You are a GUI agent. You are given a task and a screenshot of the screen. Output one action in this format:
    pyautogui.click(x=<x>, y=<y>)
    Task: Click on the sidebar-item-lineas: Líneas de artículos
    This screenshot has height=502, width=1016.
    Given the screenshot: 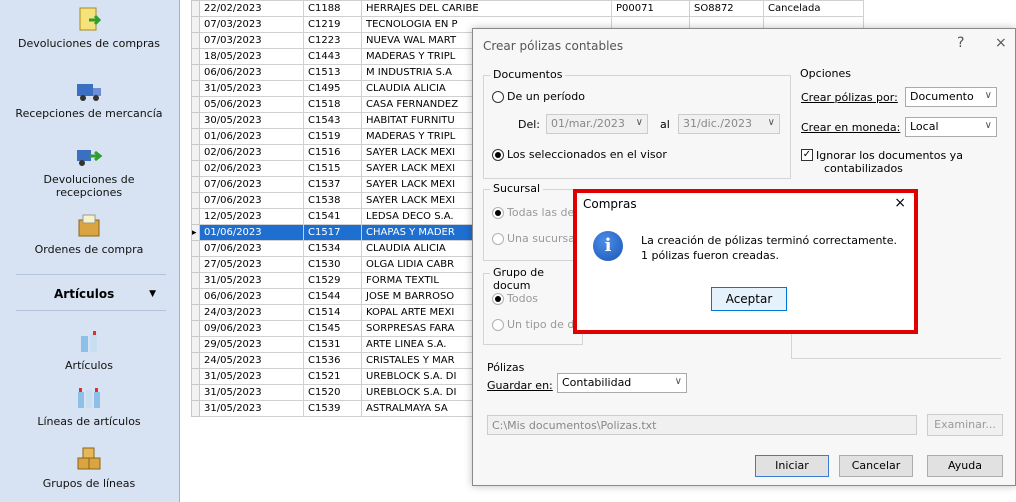 What is the action you would take?
    pyautogui.click(x=89, y=406)
    